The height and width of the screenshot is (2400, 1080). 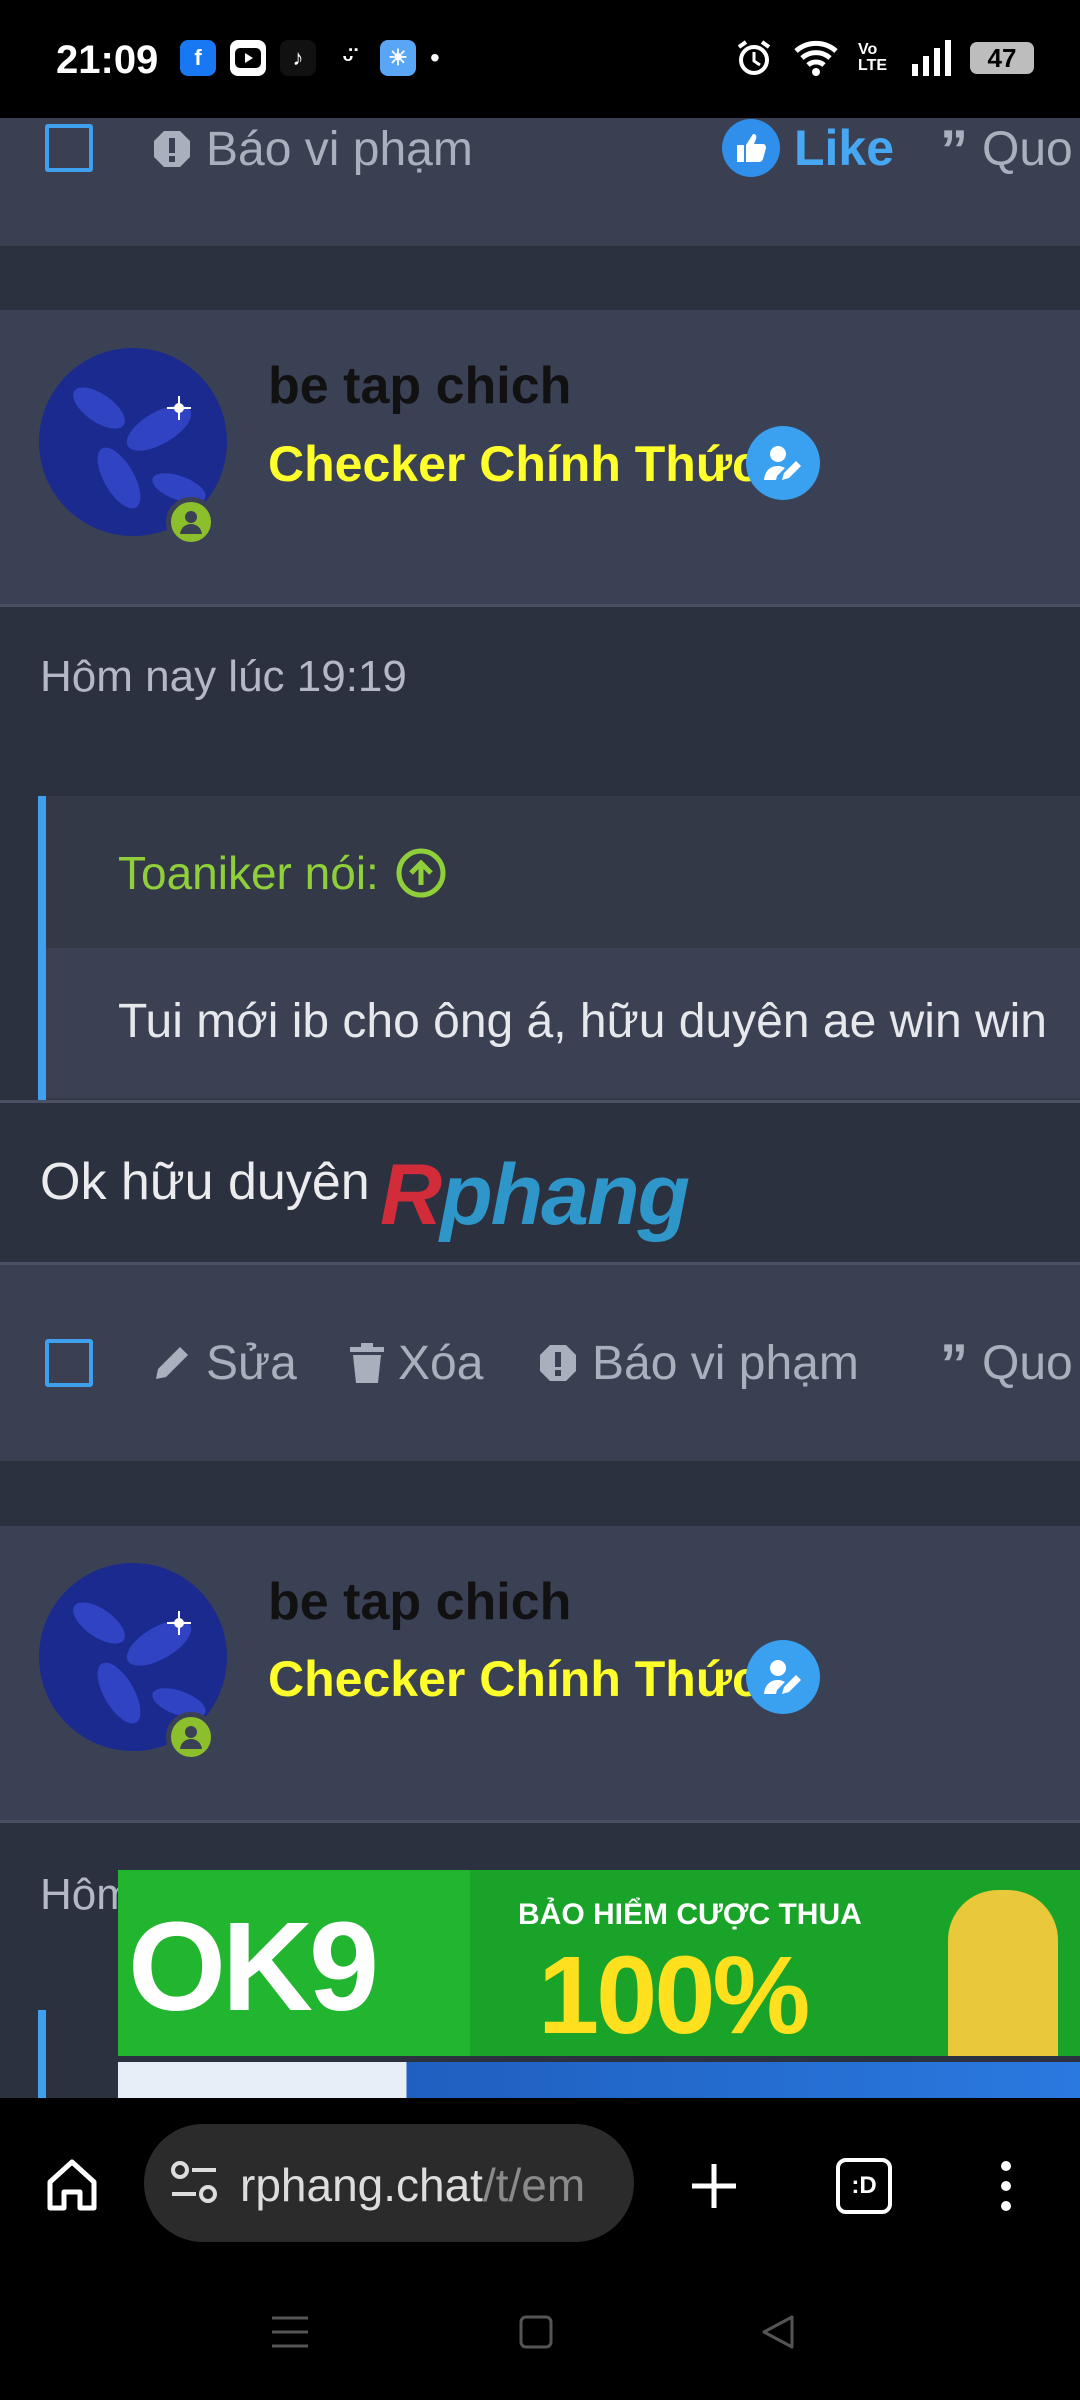 I want to click on url-text: rphang.chat/t/em, so click(x=425, y=2185).